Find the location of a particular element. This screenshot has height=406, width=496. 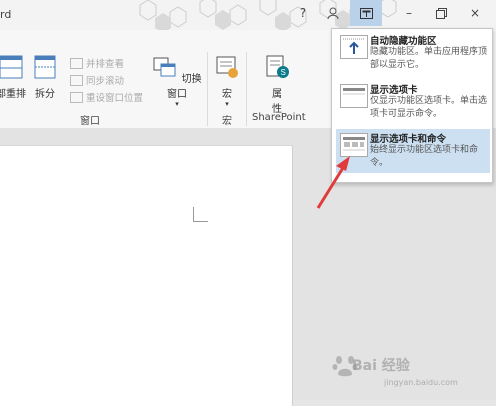

watermark-text: Bai 经验 is located at coordinates (381, 366).